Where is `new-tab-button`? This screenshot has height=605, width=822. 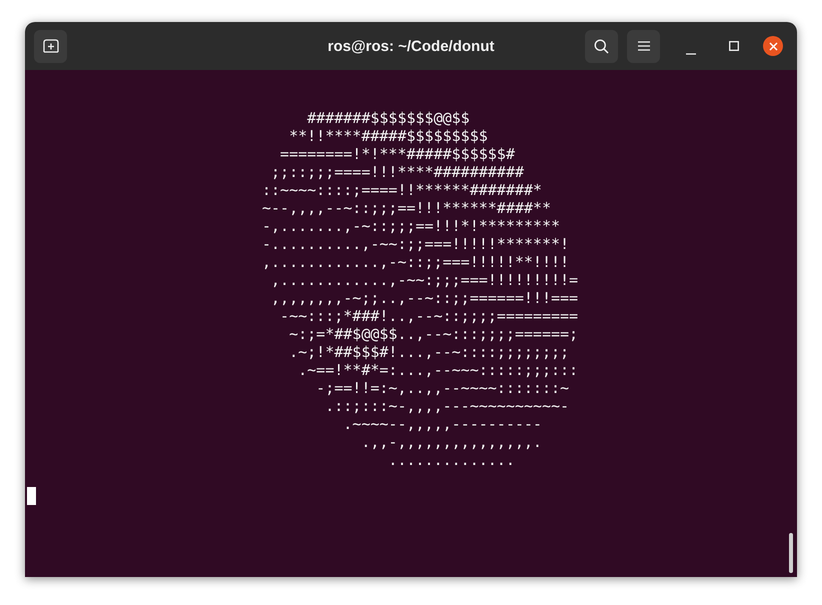 new-tab-button is located at coordinates (50, 46).